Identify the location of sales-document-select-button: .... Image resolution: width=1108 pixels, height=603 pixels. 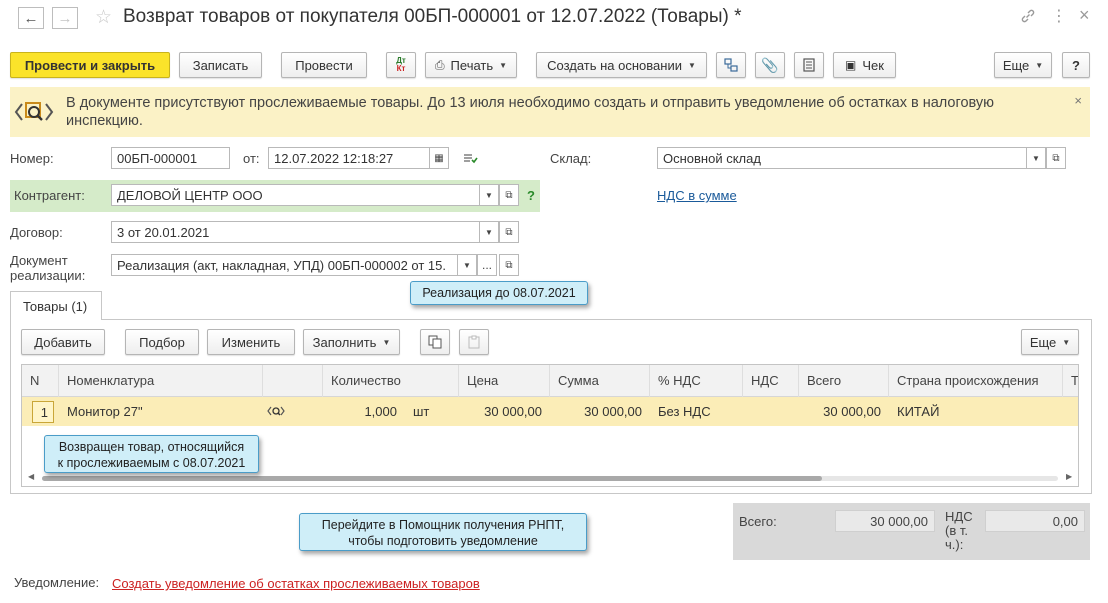
(487, 265).